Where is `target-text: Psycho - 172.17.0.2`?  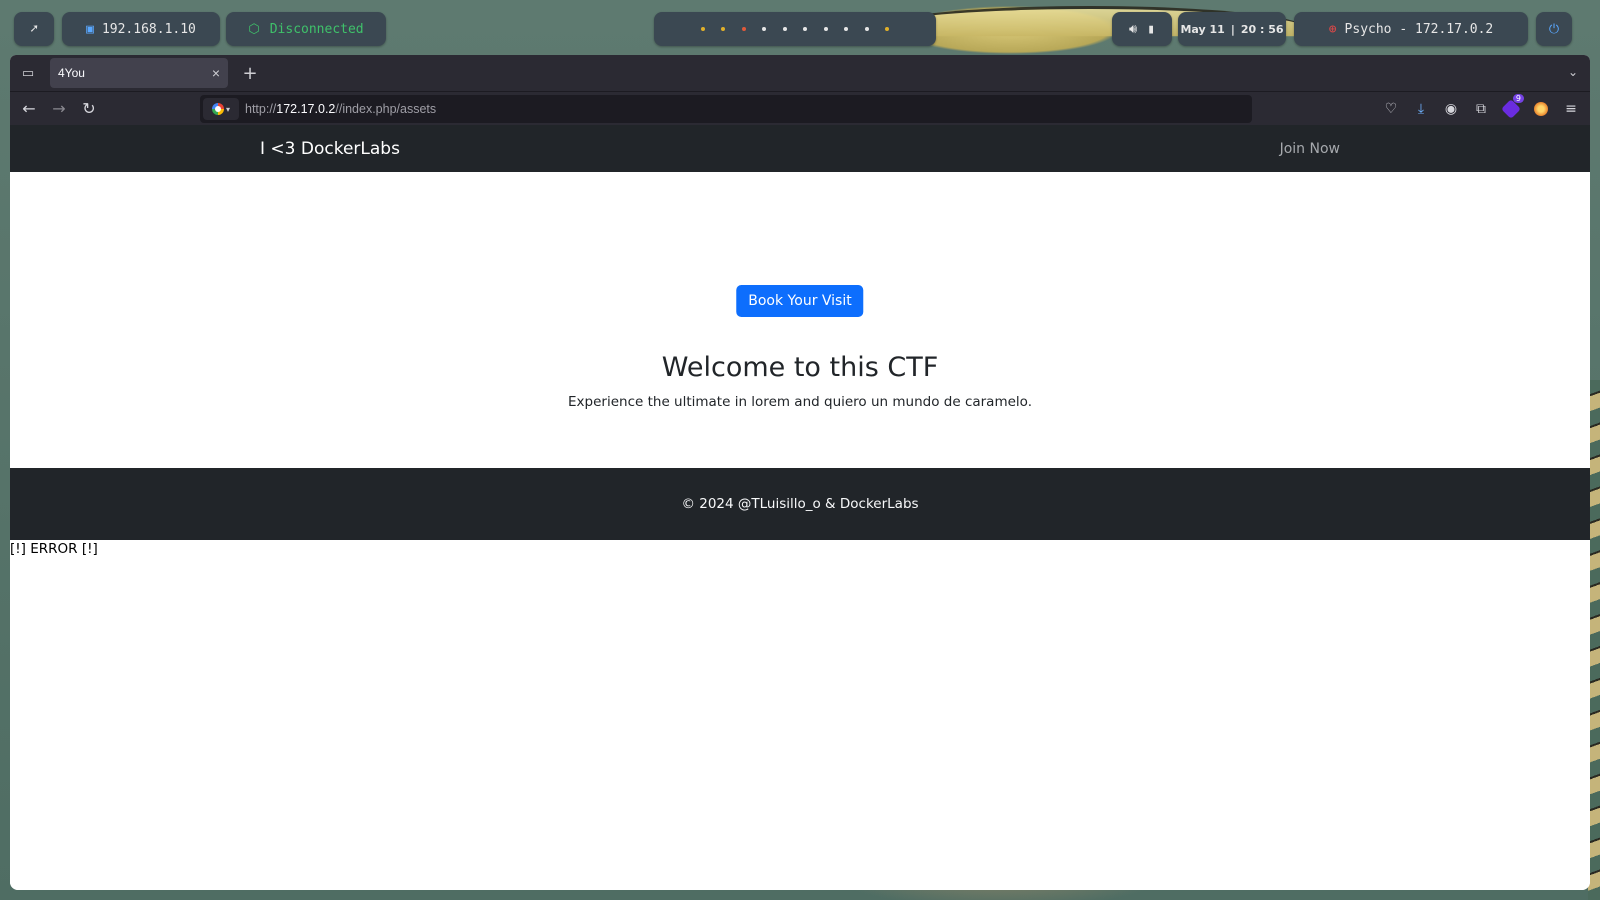
target-text: Psycho - 172.17.0.2 is located at coordinates (1419, 29).